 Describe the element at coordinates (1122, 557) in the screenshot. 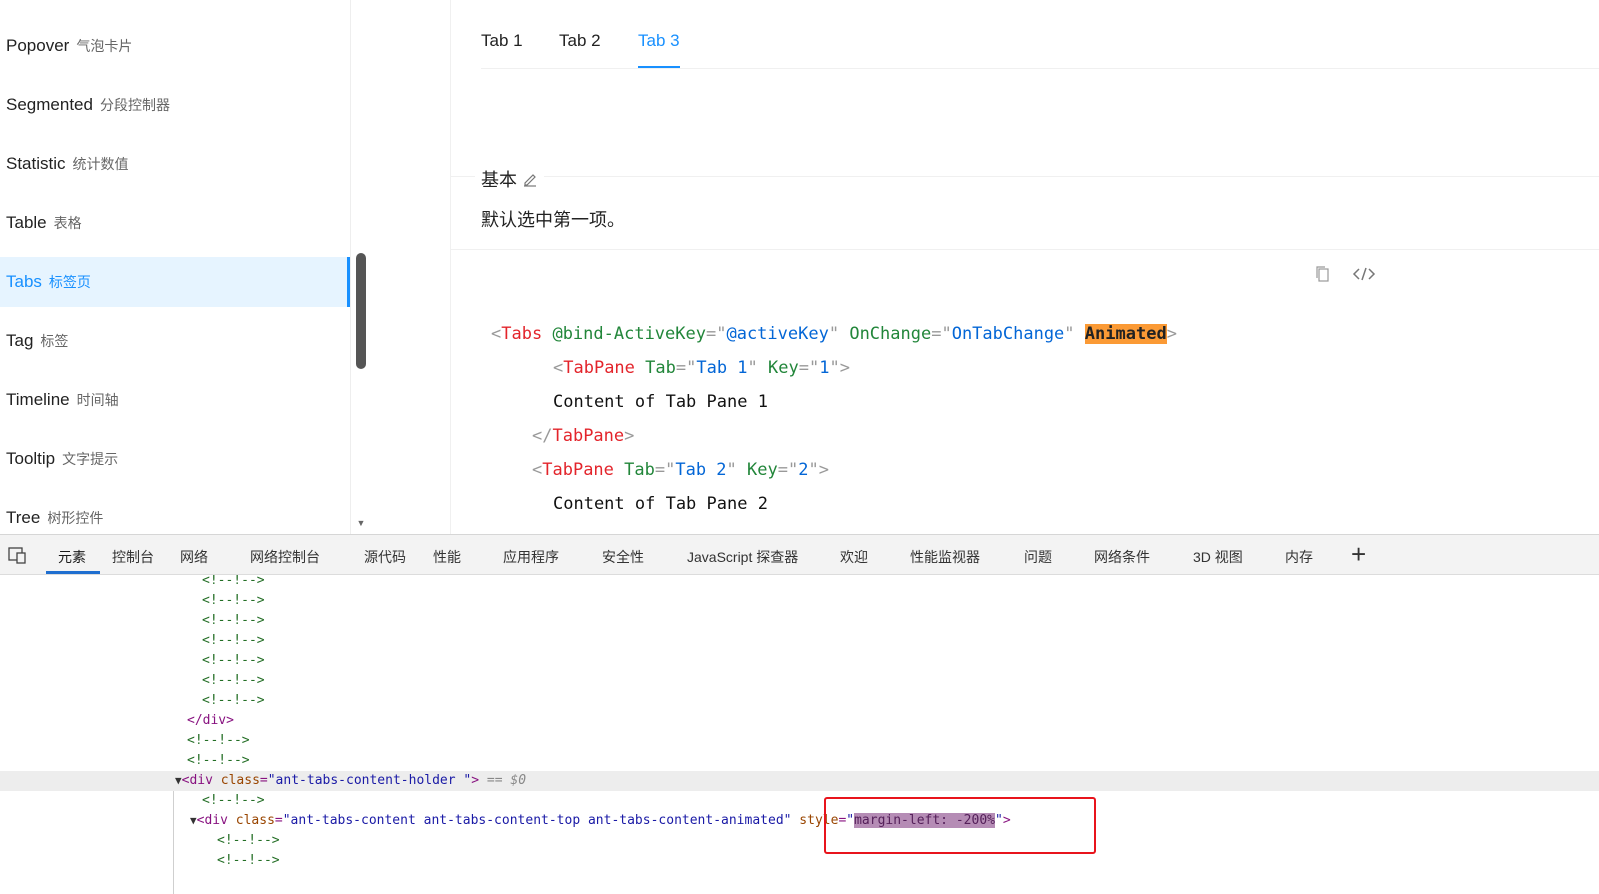

I see `devtools-tab-network-conditions: 网络条件` at that location.